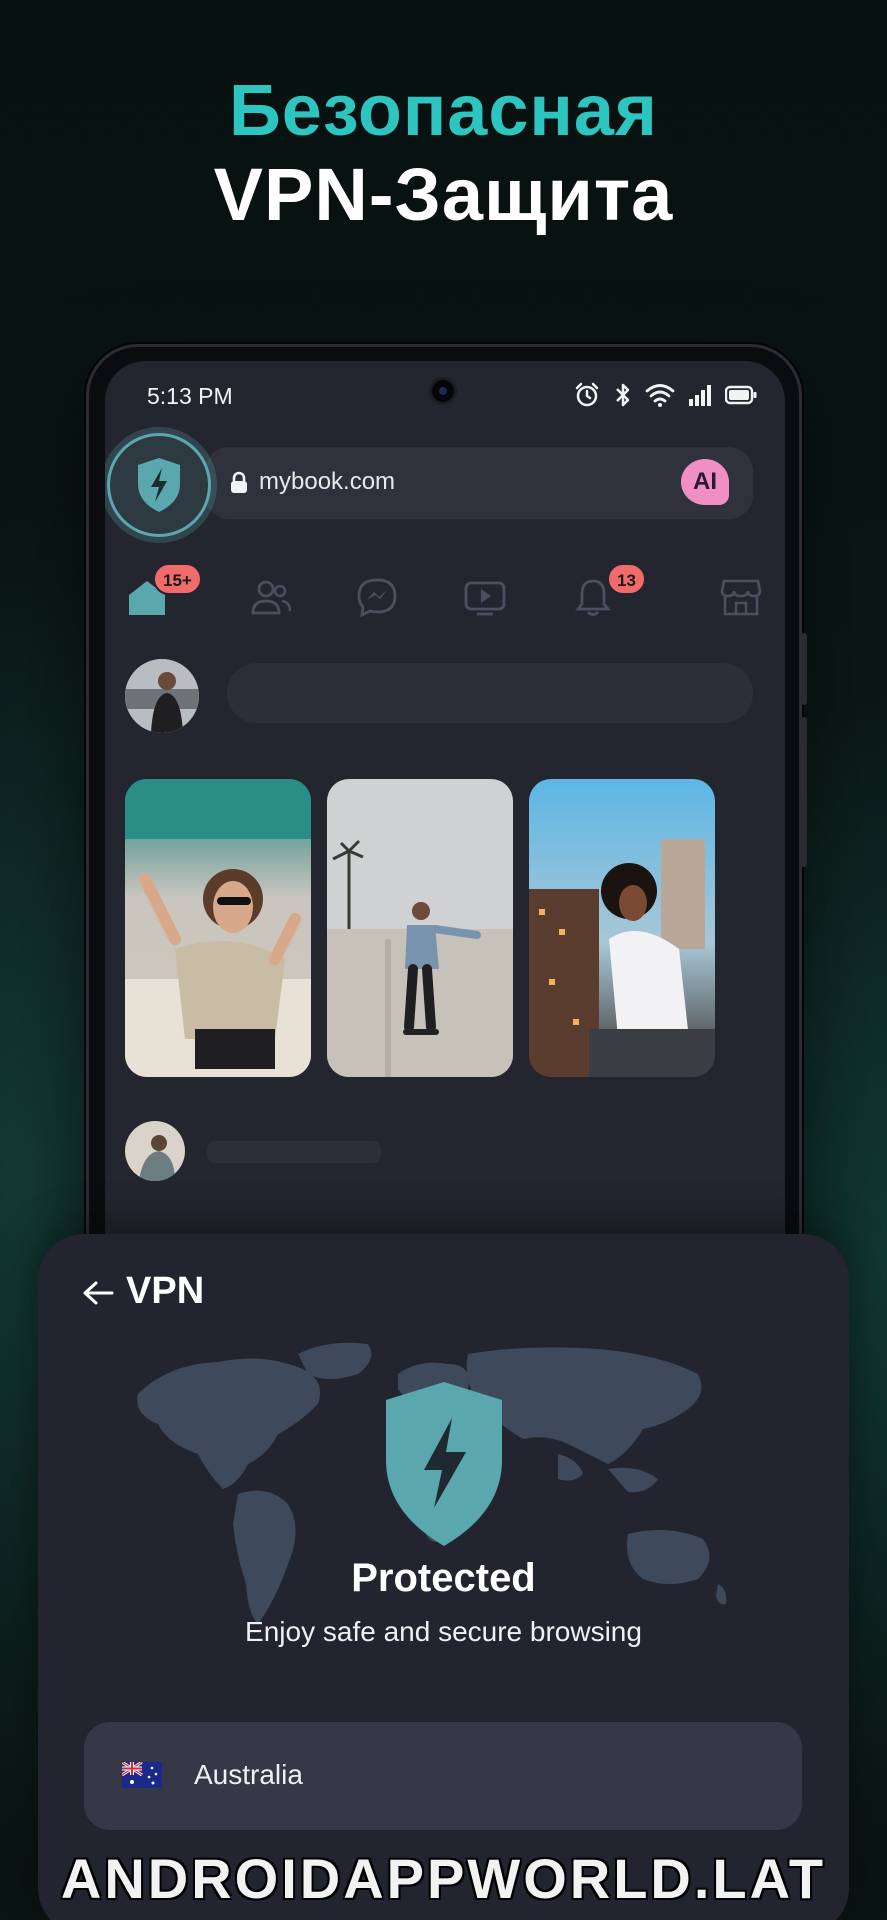 This screenshot has width=887, height=1920. What do you see at coordinates (443, 391) in the screenshot?
I see `front-camera` at bounding box center [443, 391].